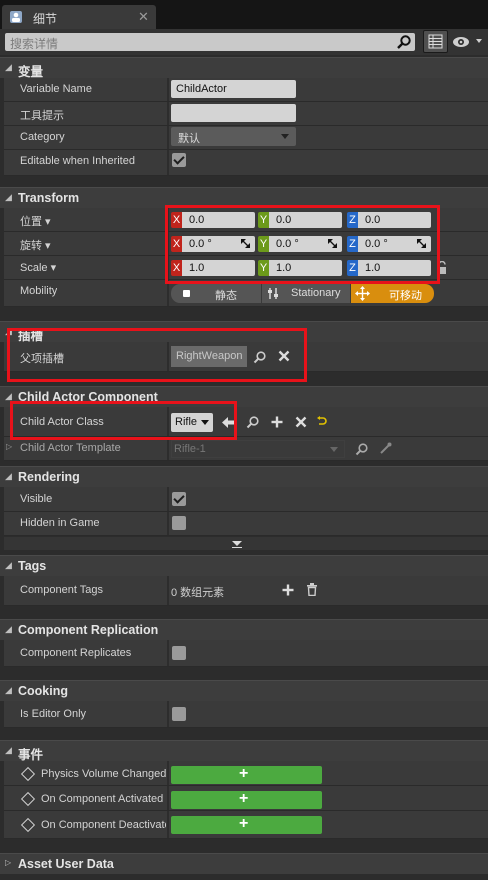 The height and width of the screenshot is (880, 488). I want to click on row-event: Physics Volume Changed +, so click(246, 773).